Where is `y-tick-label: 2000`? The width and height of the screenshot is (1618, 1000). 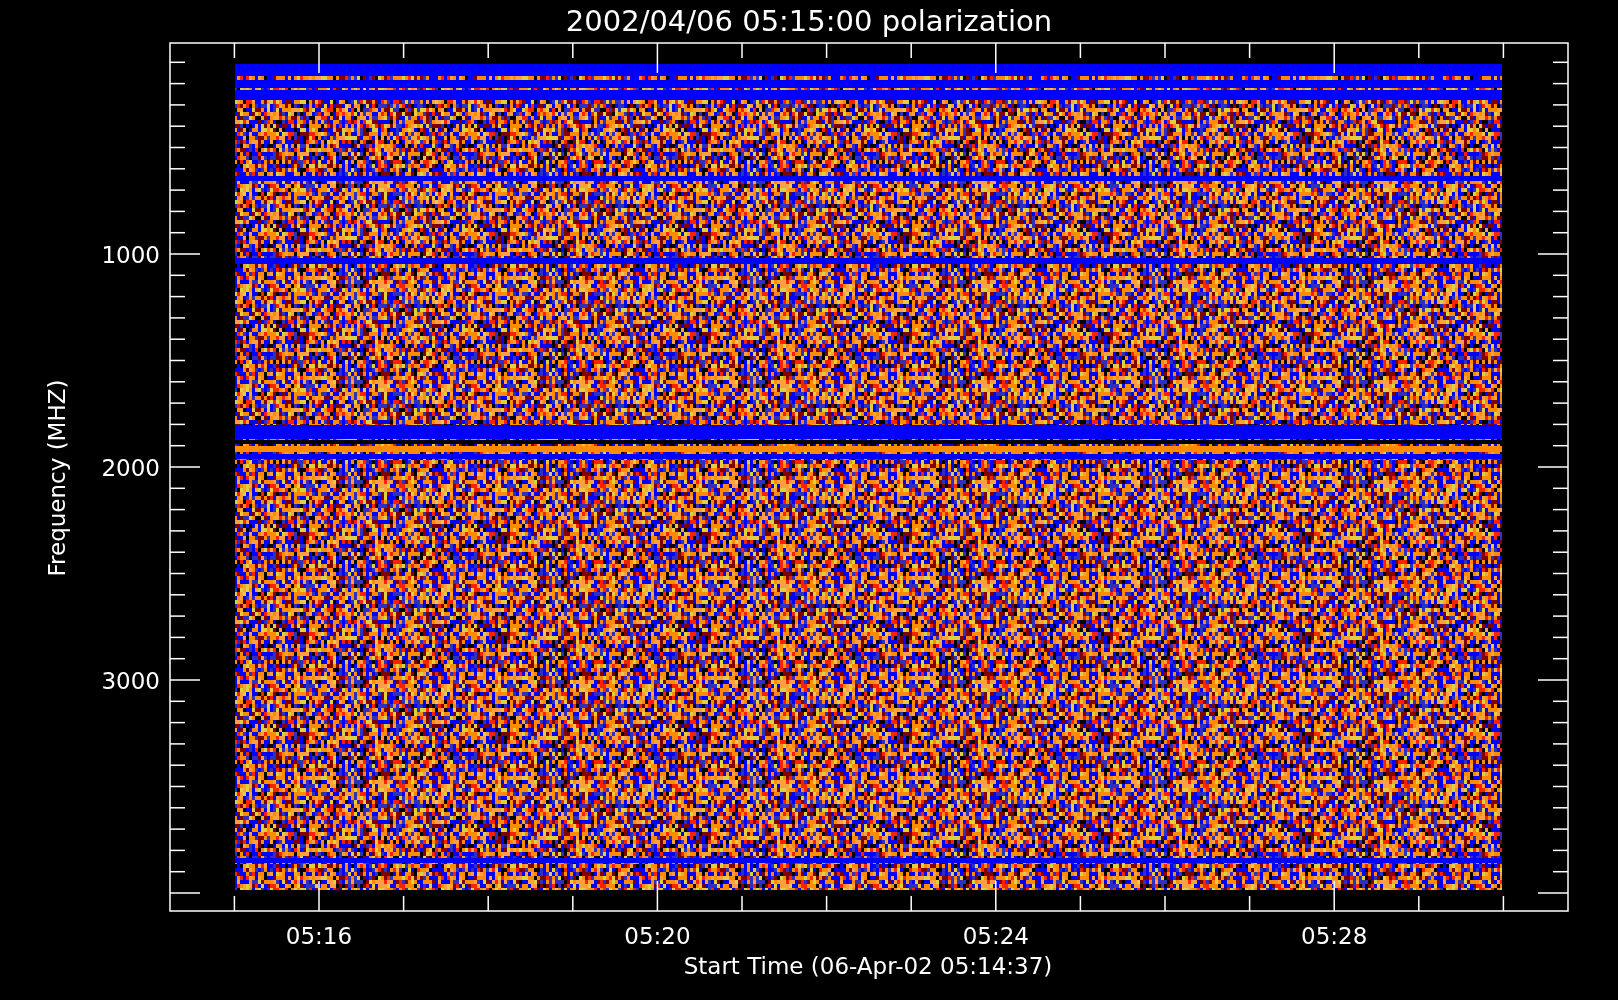
y-tick-label: 2000 is located at coordinates (130, 468).